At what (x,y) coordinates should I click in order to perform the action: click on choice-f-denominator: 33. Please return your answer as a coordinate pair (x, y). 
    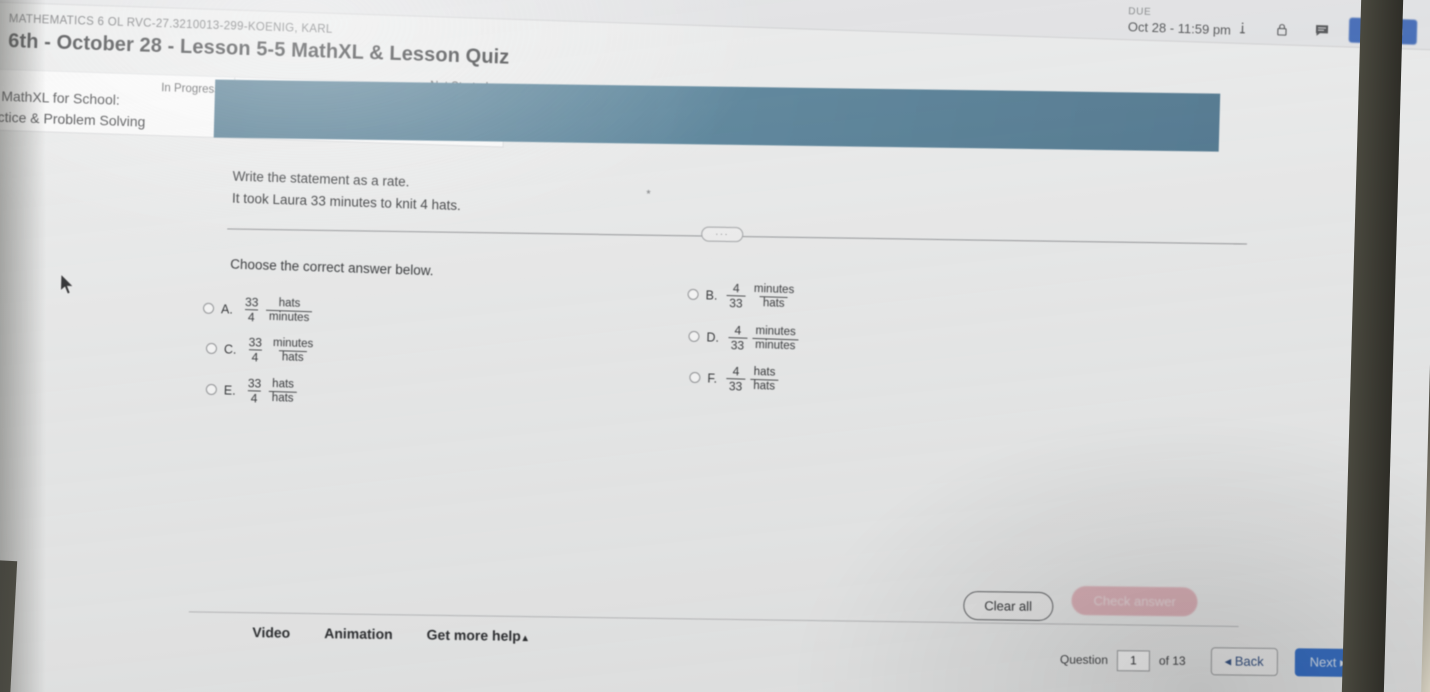
    Looking at the image, I should click on (735, 386).